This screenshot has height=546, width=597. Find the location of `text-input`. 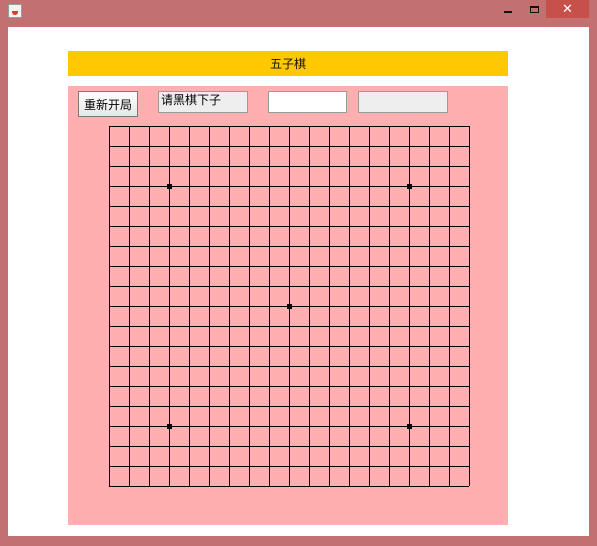

text-input is located at coordinates (307, 102).